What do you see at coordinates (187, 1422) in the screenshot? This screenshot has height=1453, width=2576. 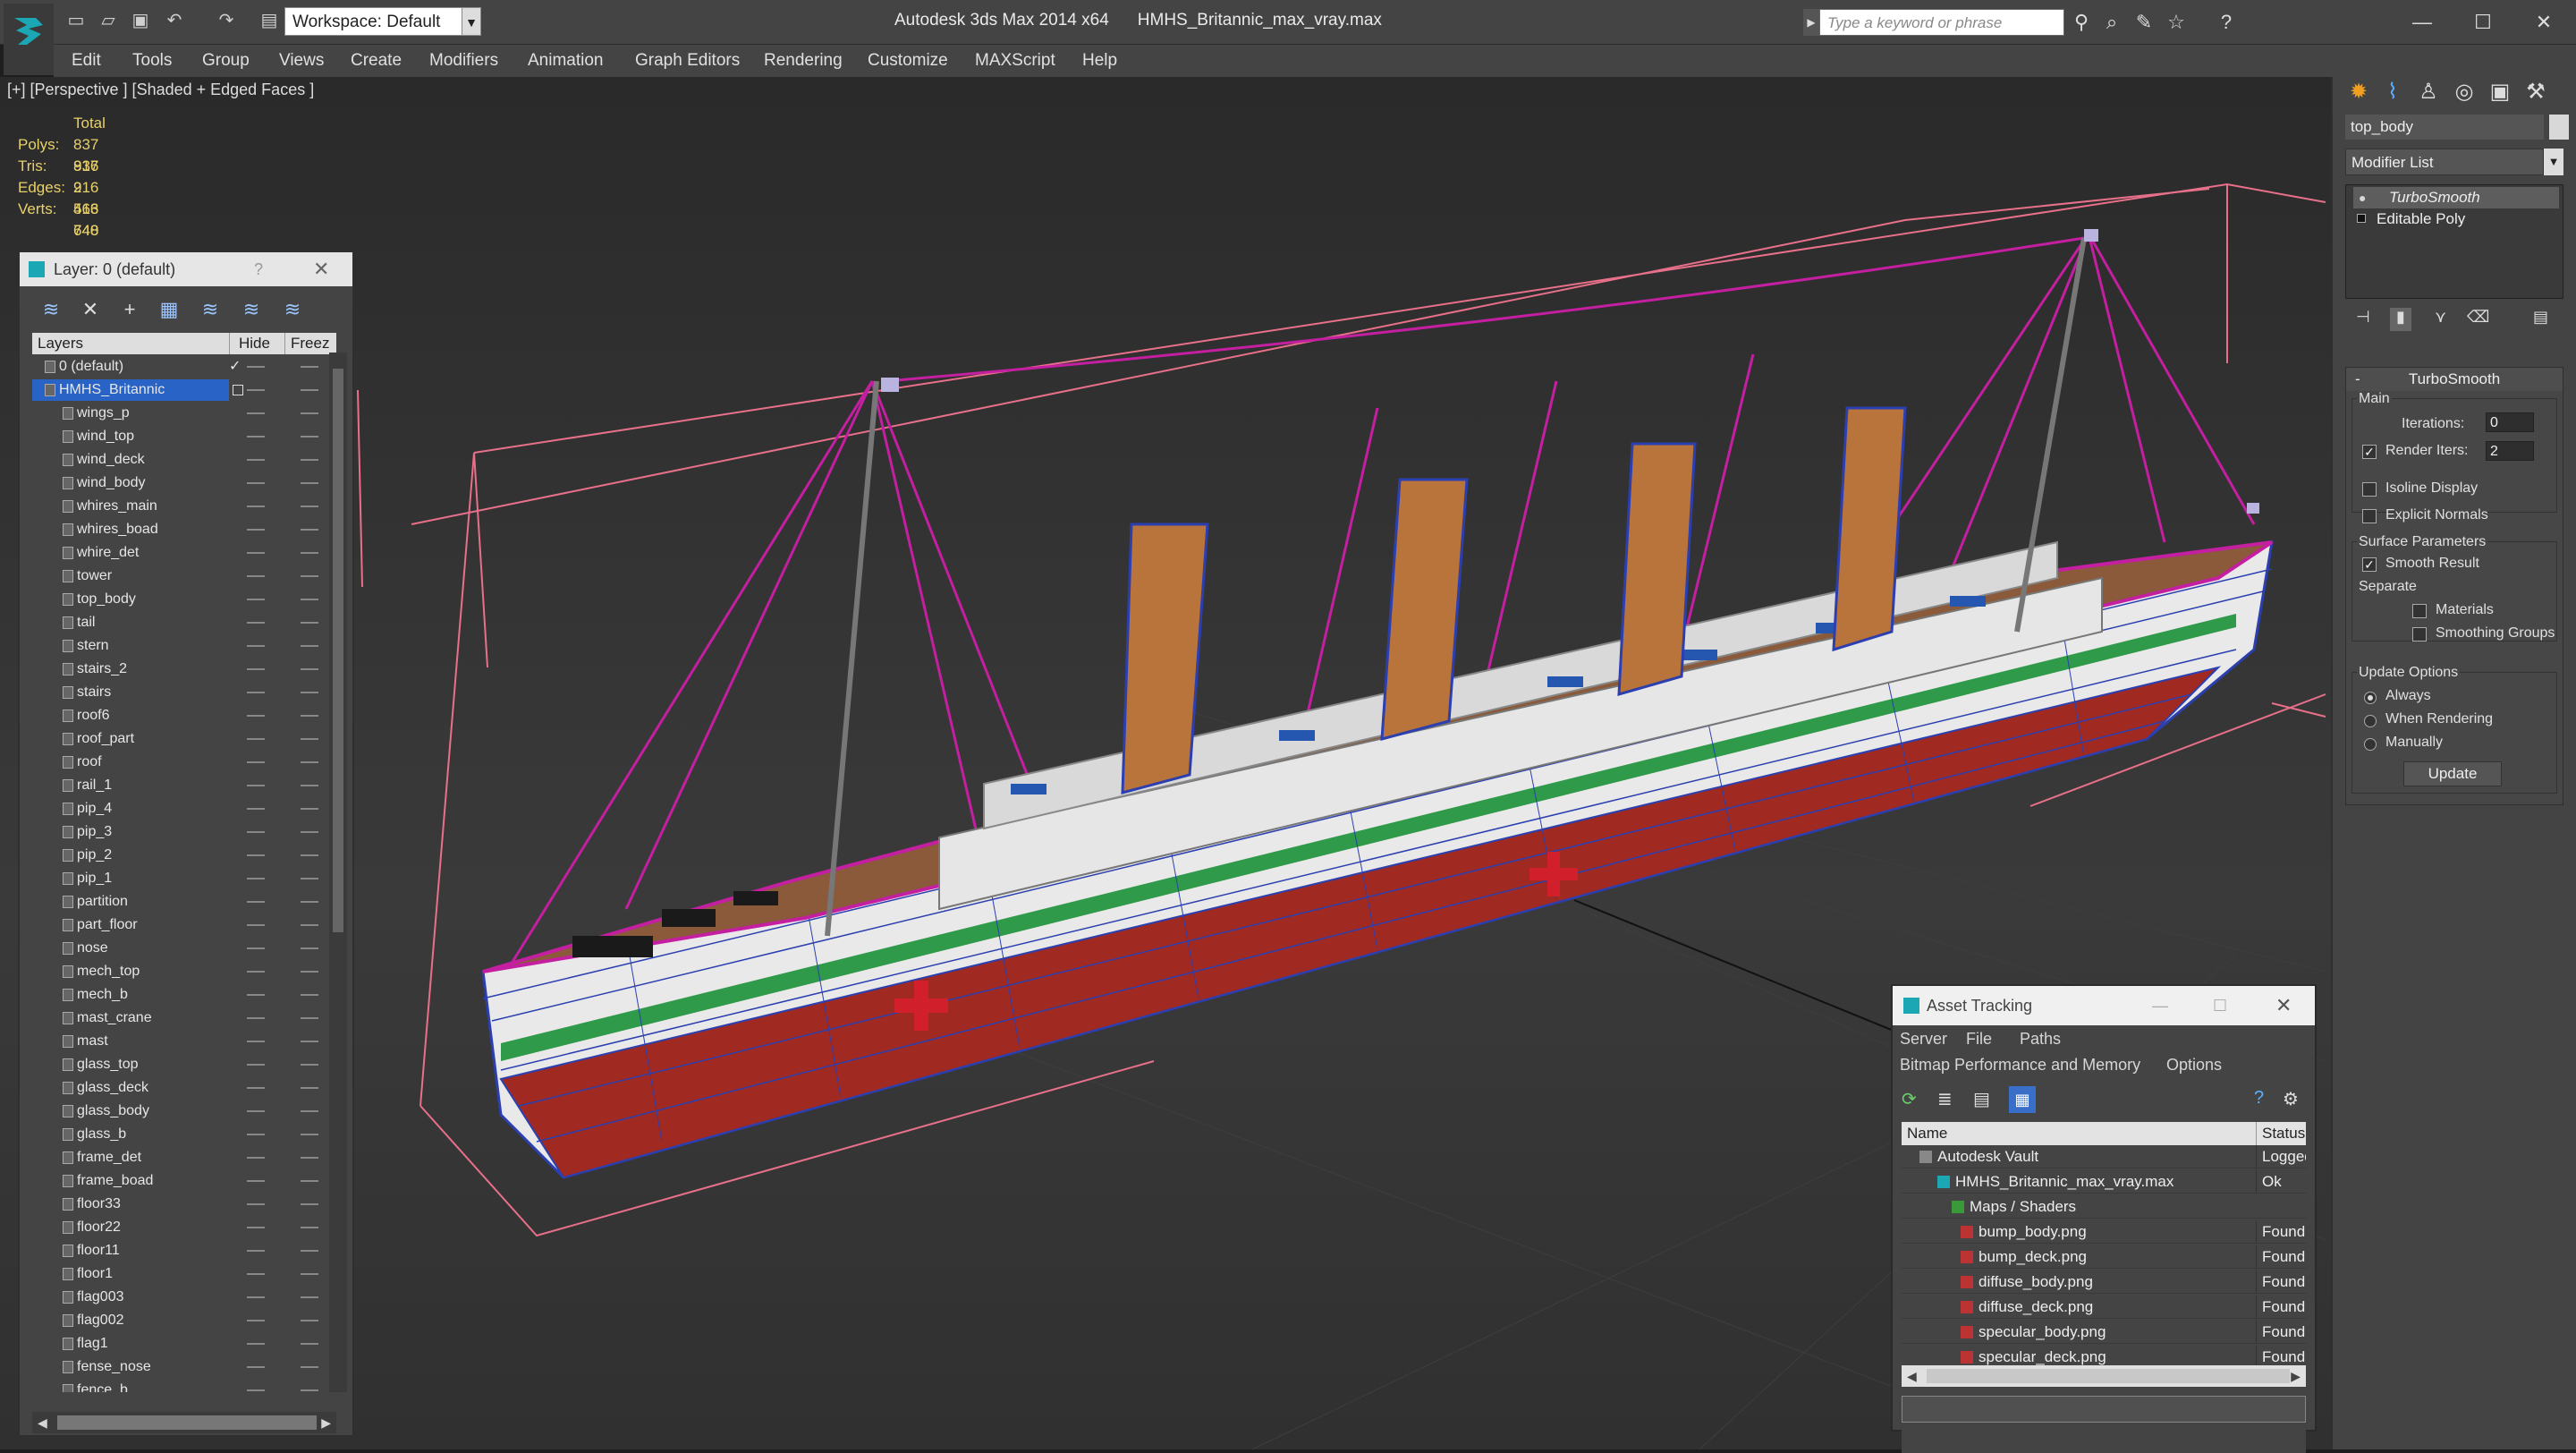 I see `scrollbar-thumb` at bounding box center [187, 1422].